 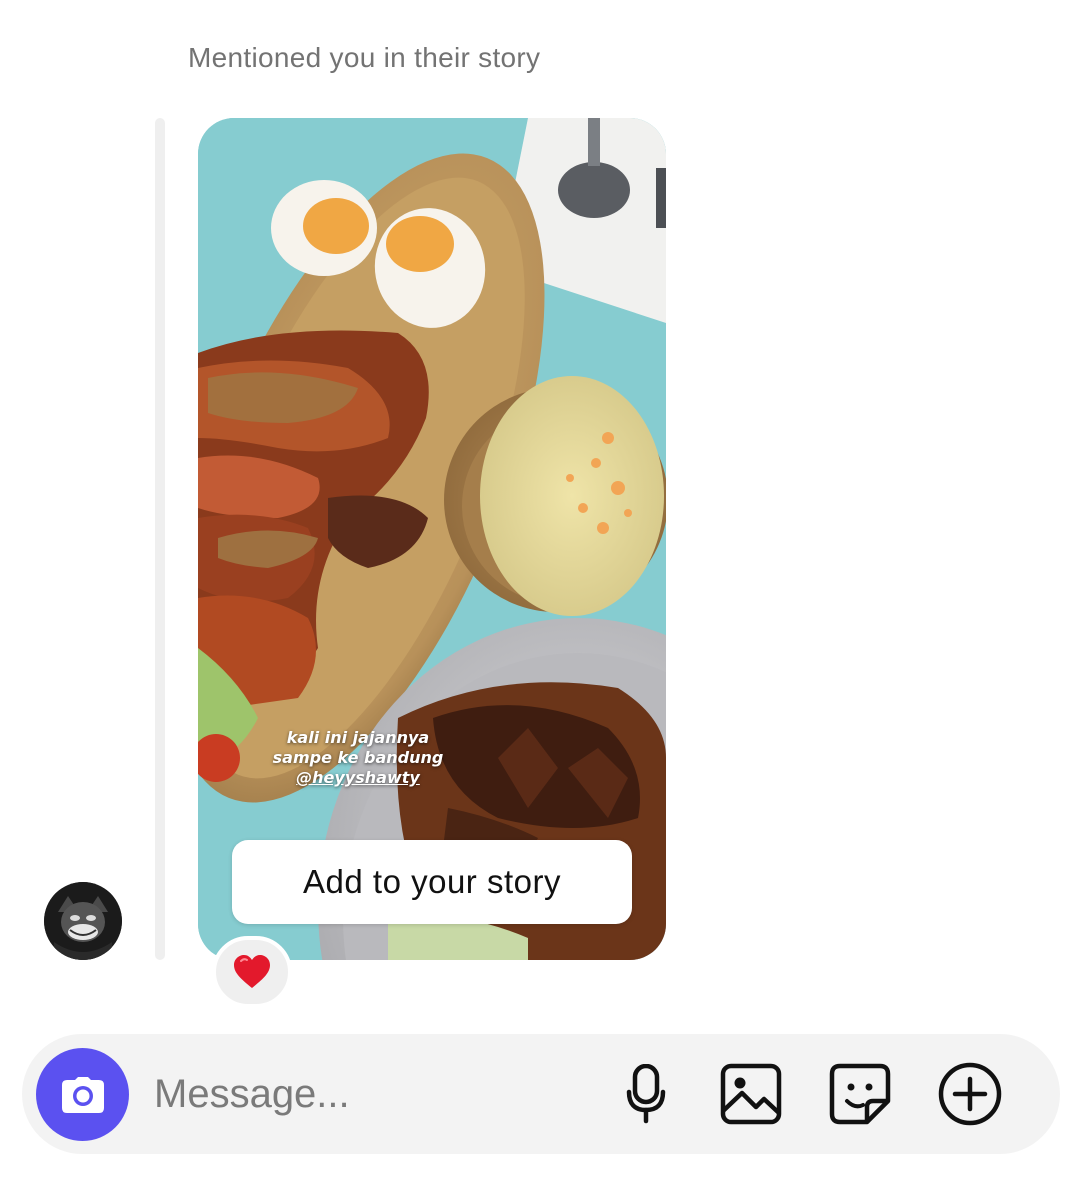 I want to click on story-caption-line: sampe ke bandung, so click(x=358, y=757).